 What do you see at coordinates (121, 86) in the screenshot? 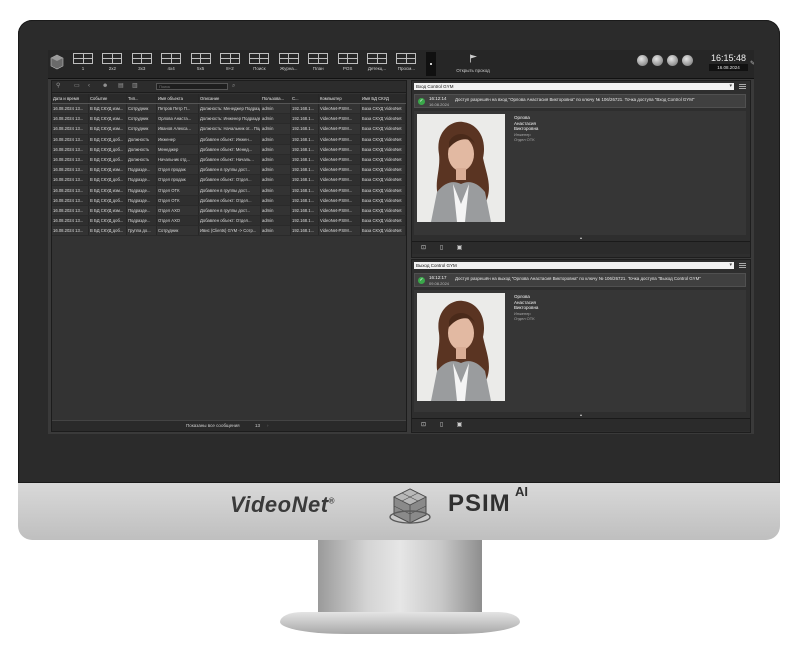
I see `export-icon: ▤` at bounding box center [121, 86].